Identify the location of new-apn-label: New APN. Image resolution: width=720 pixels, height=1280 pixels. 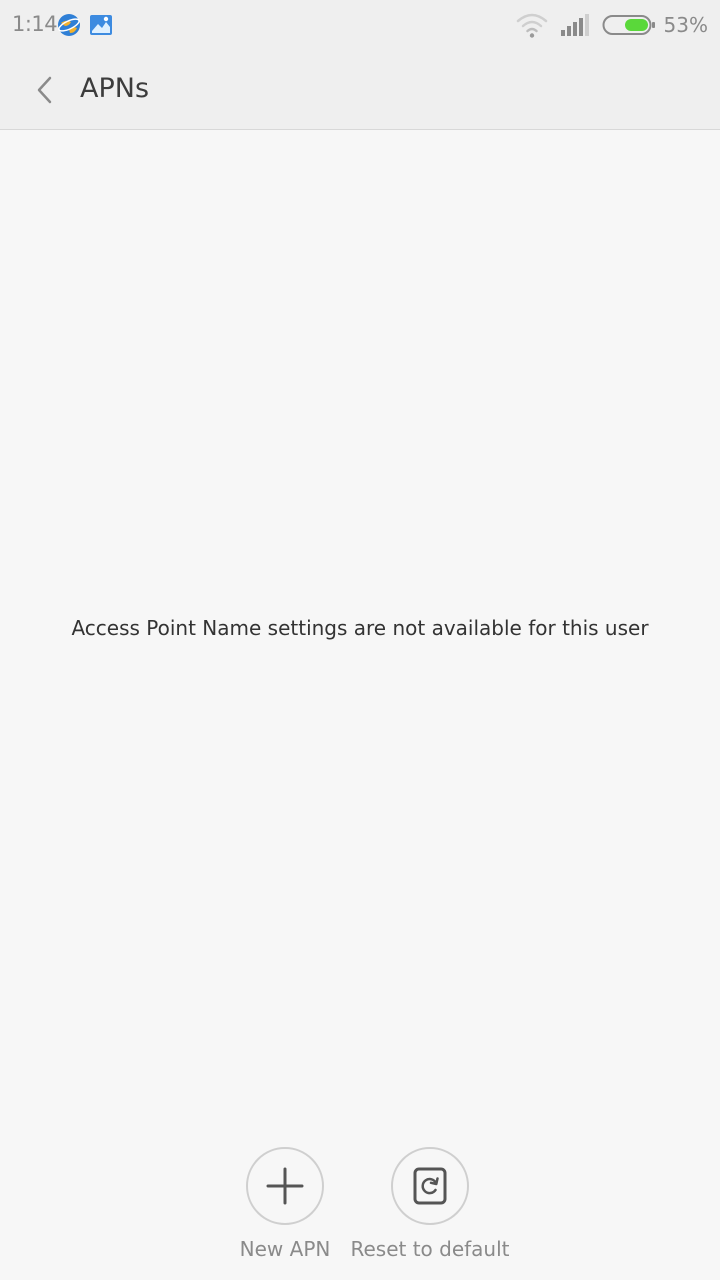
(285, 1249).